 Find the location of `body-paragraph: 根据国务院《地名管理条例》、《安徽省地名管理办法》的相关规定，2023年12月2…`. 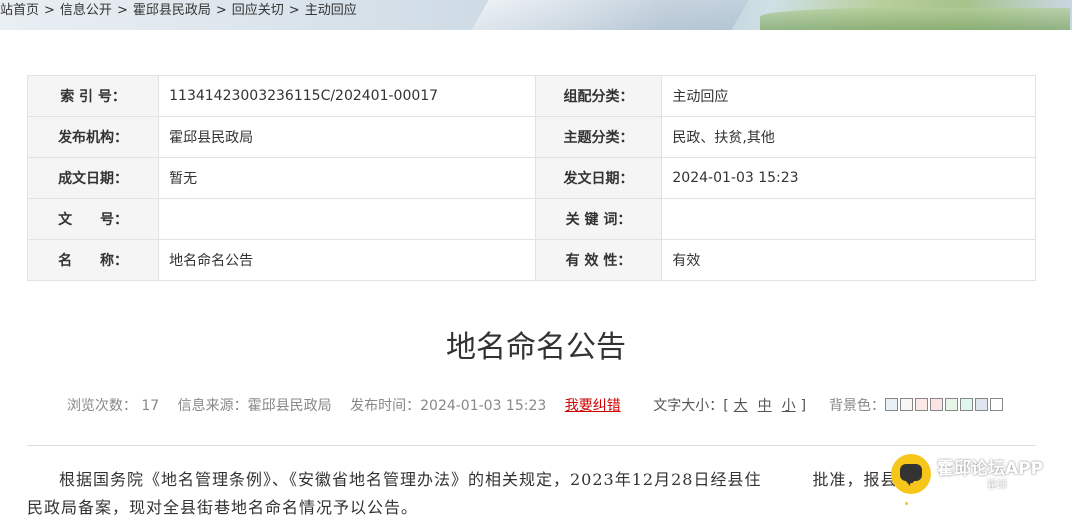

body-paragraph: 根据国务院《地名管理条例》、《安徽省地名管理办法》的相关规定，2023年12月2… is located at coordinates (478, 479).